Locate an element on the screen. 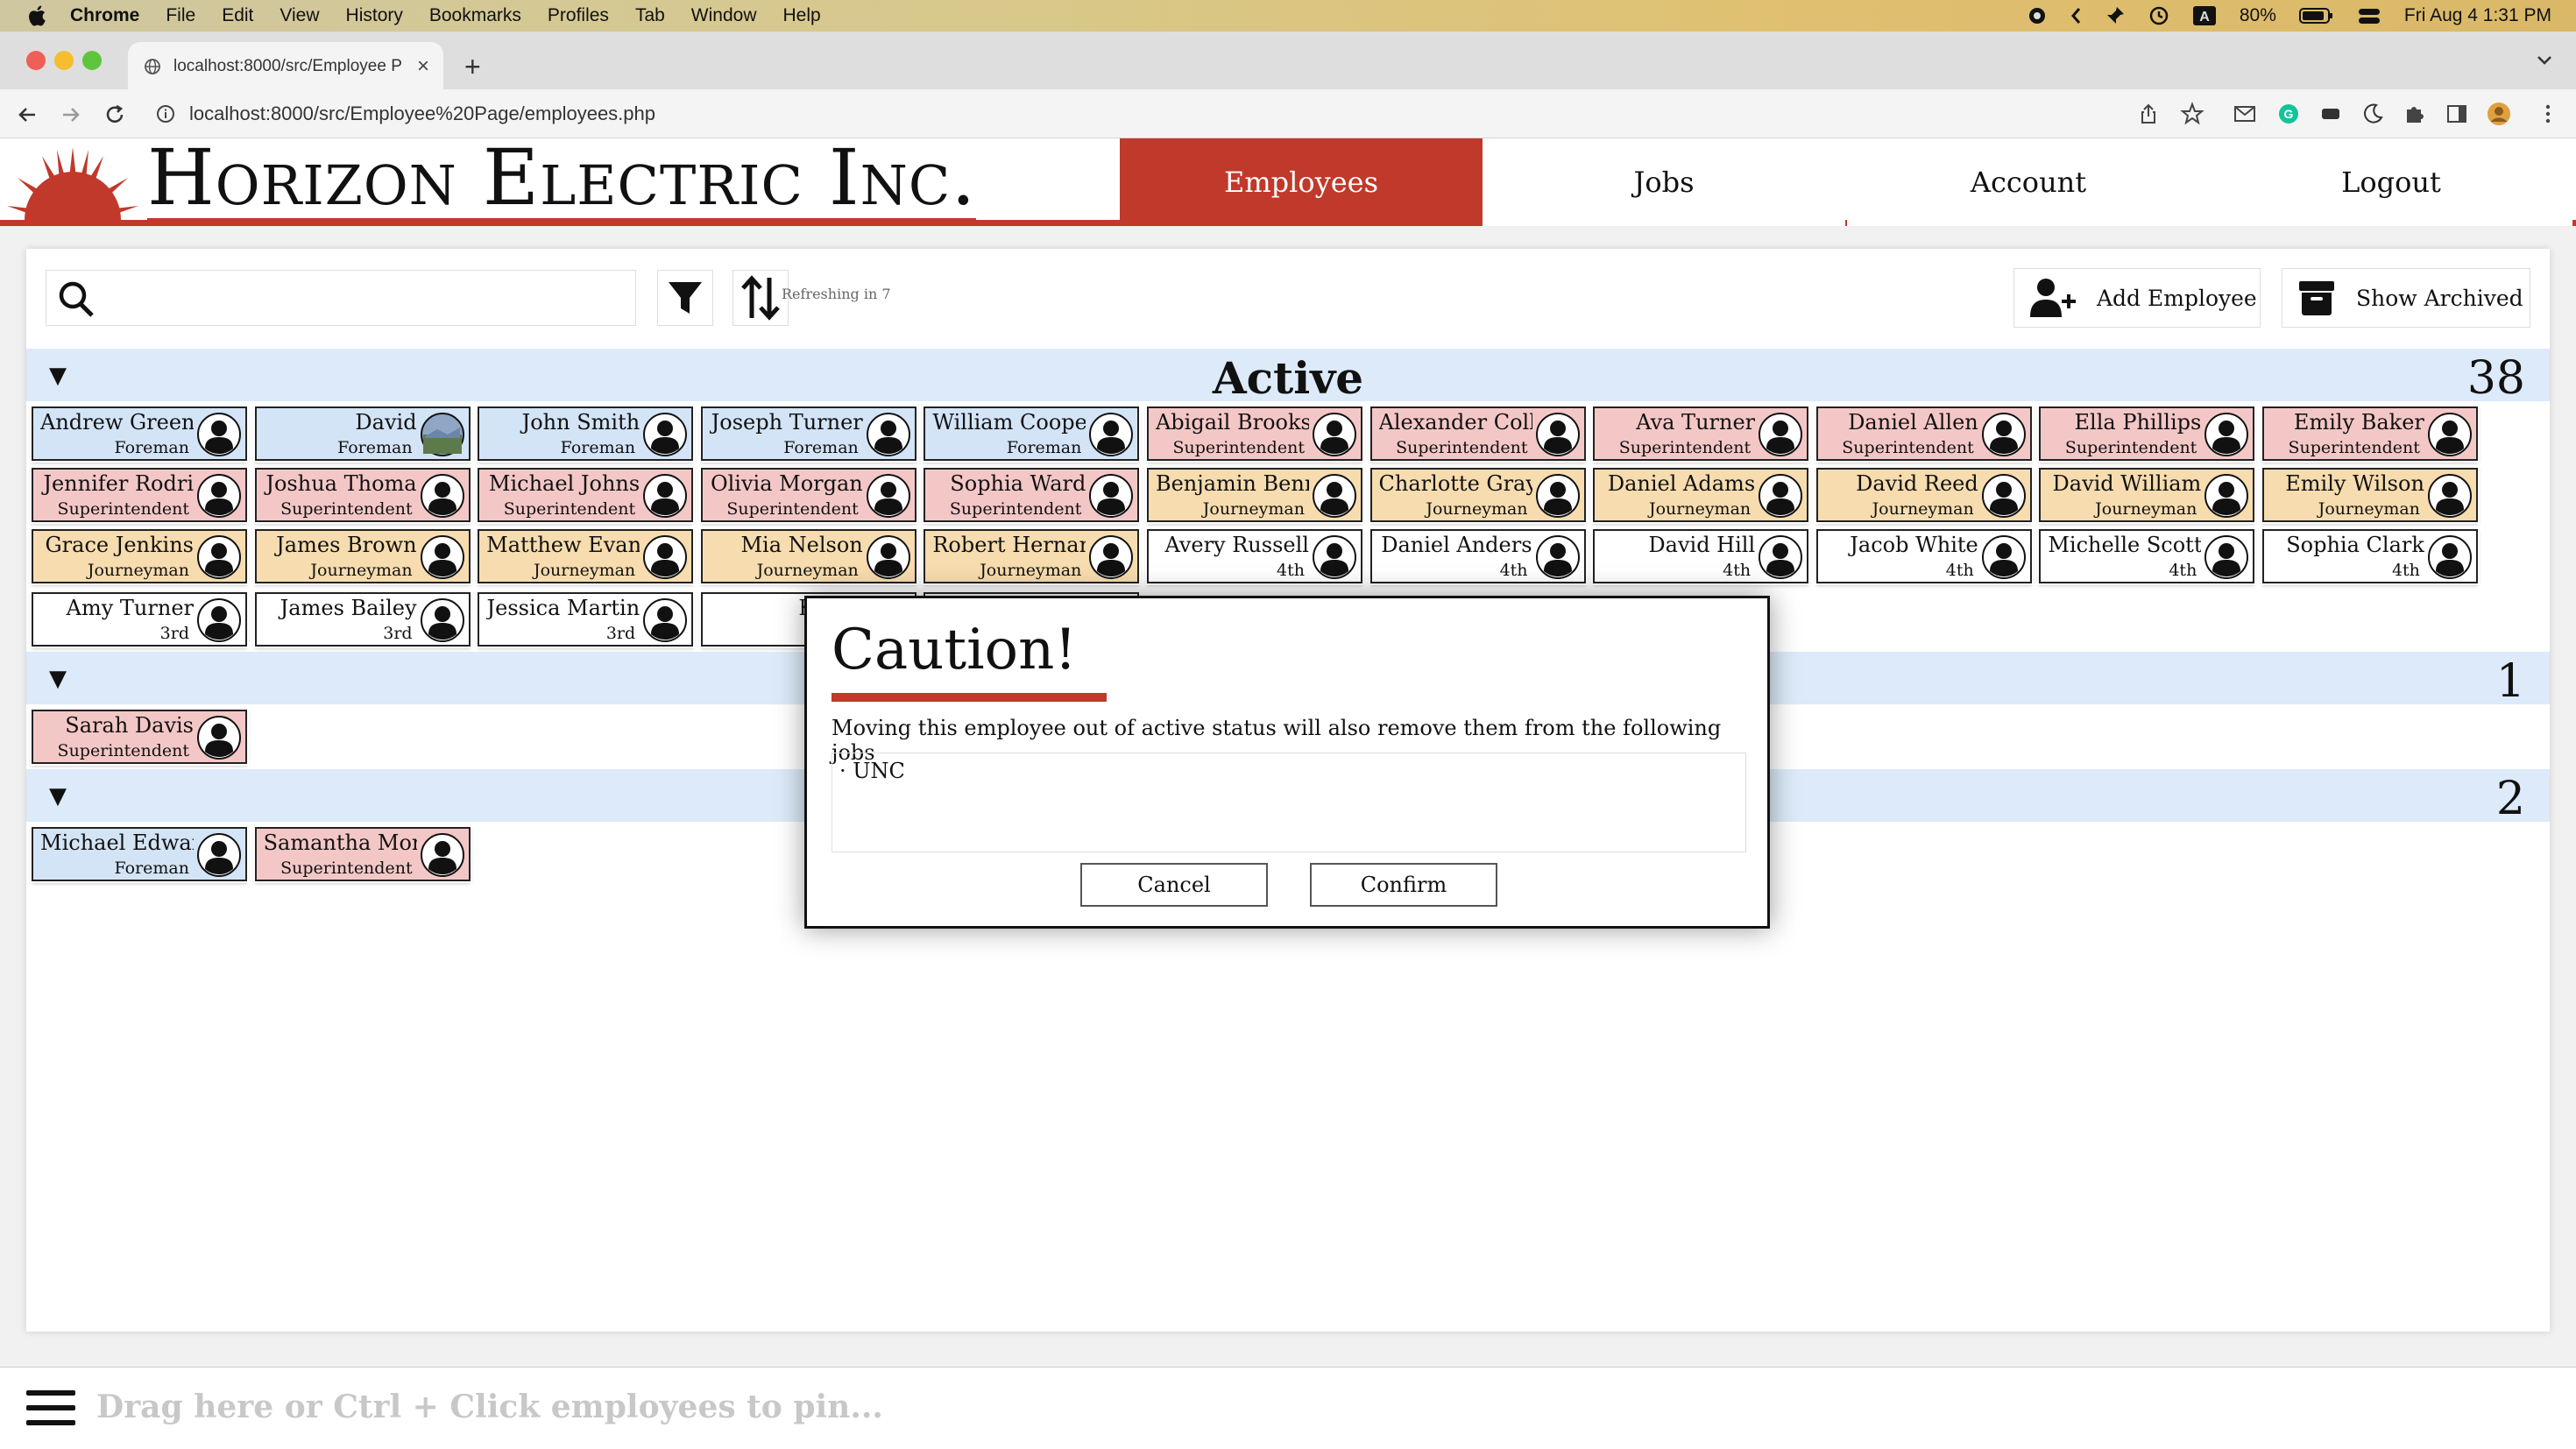  time-machine-icon is located at coordinates (2158, 16).